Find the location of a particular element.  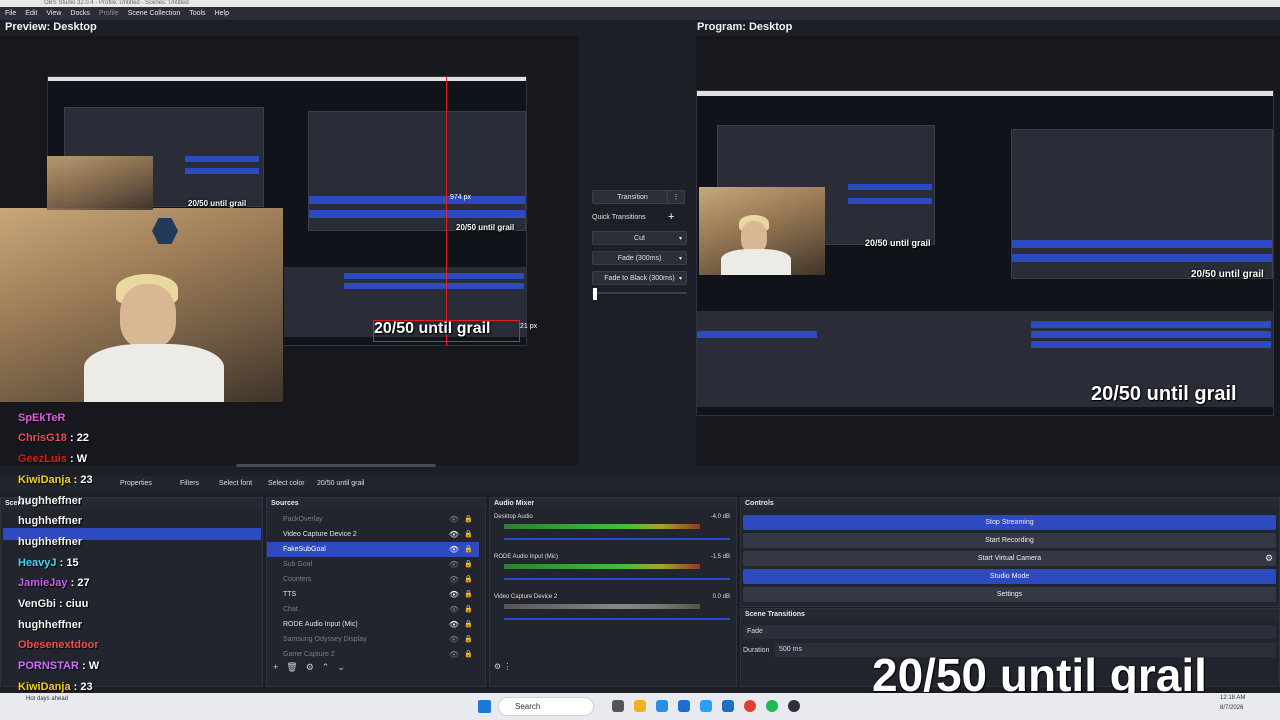

chat-message: KiwiDanja : 23 is located at coordinates (55, 687).